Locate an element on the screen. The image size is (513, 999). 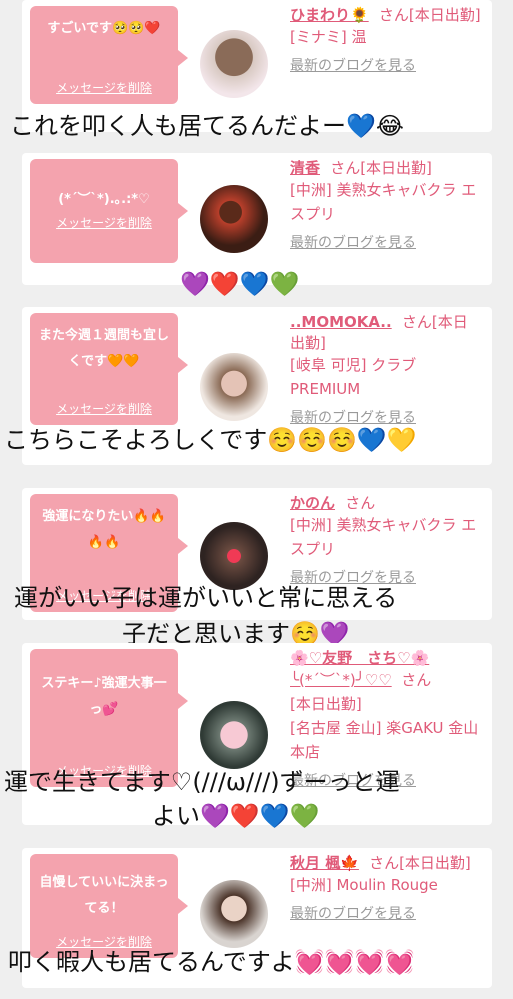
message-text: また今週１週間も宜しくです🧡🧡 is located at coordinates (103, 348).